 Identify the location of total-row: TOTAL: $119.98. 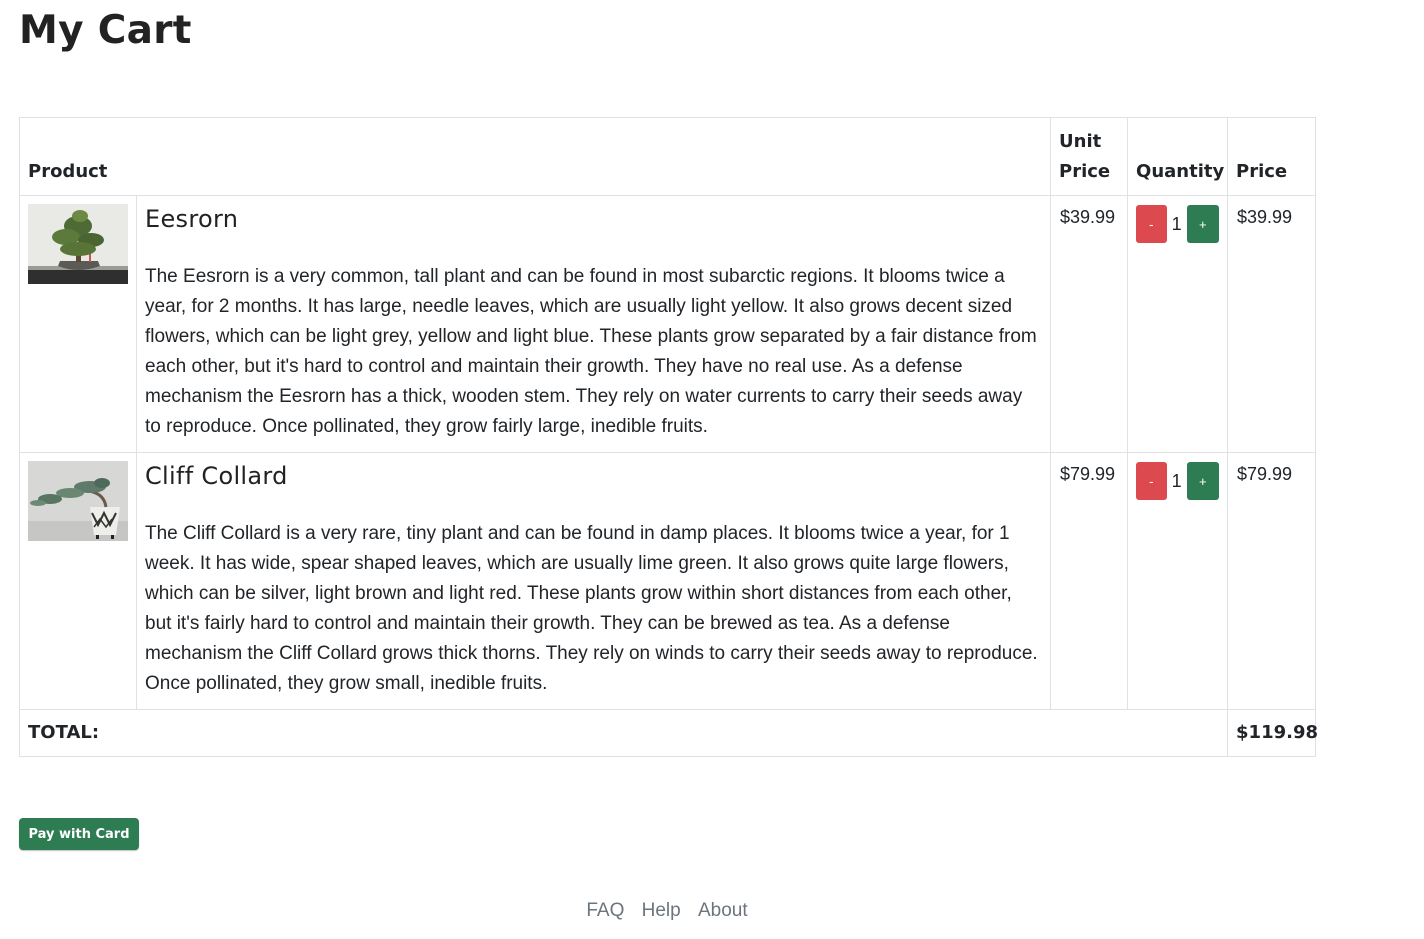
(668, 733).